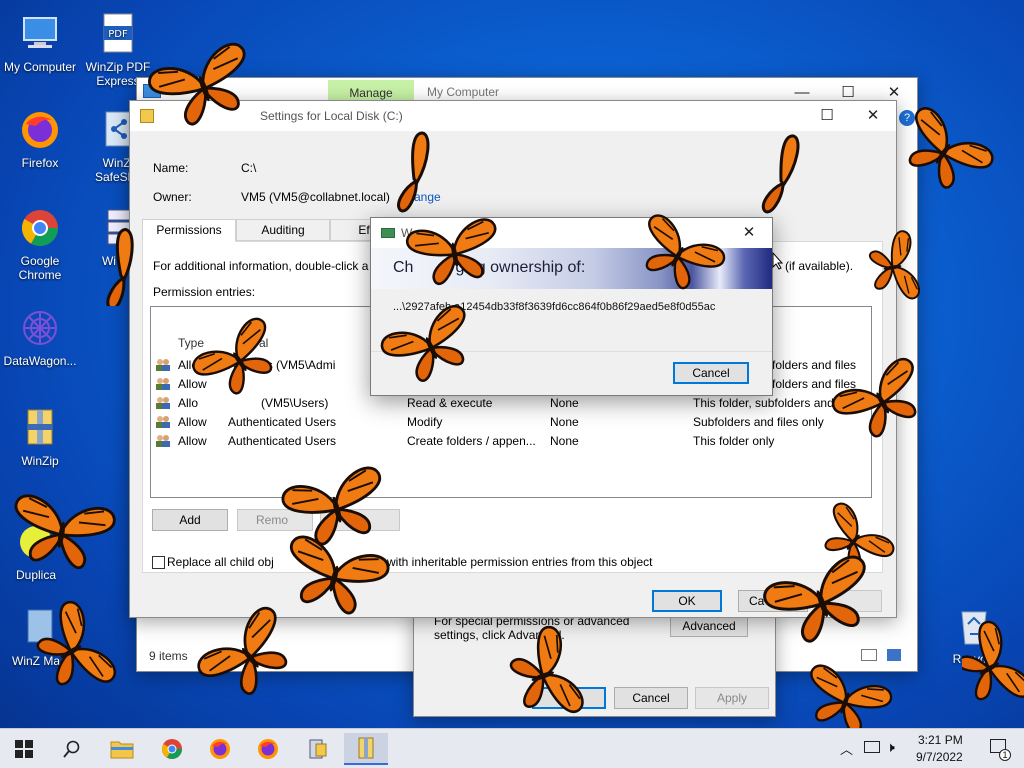 The width and height of the screenshot is (1024, 768). I want to click on security-icon, so click(388, 233).